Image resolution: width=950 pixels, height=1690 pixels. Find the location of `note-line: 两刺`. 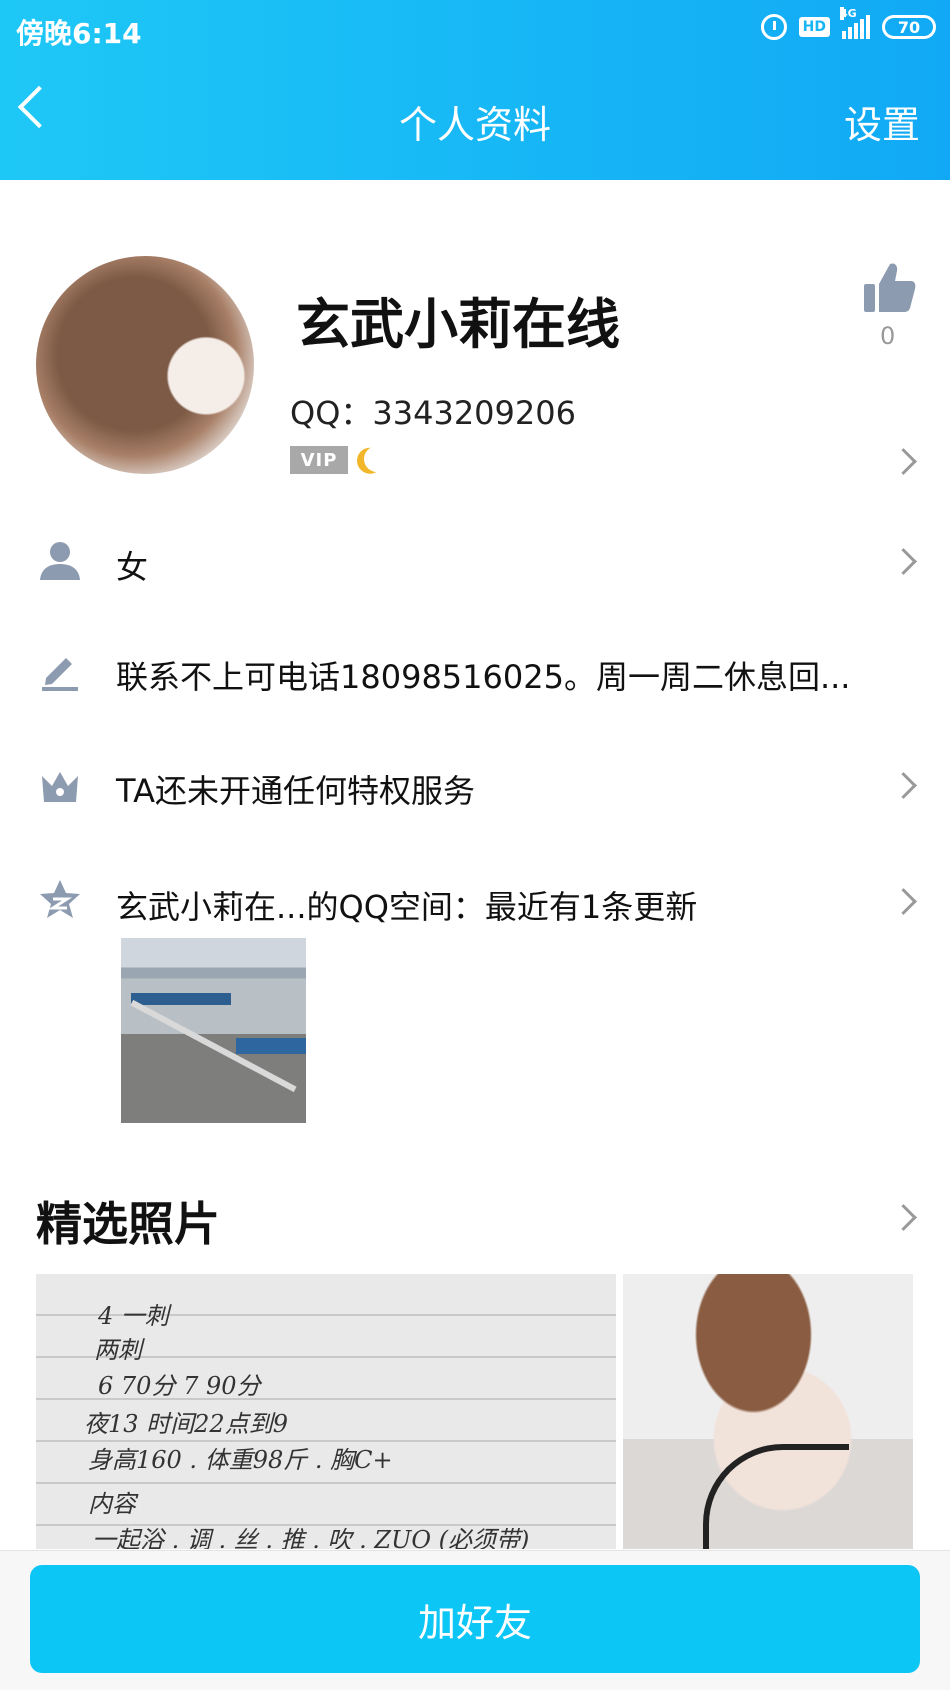

note-line: 两刺 is located at coordinates (118, 1350).